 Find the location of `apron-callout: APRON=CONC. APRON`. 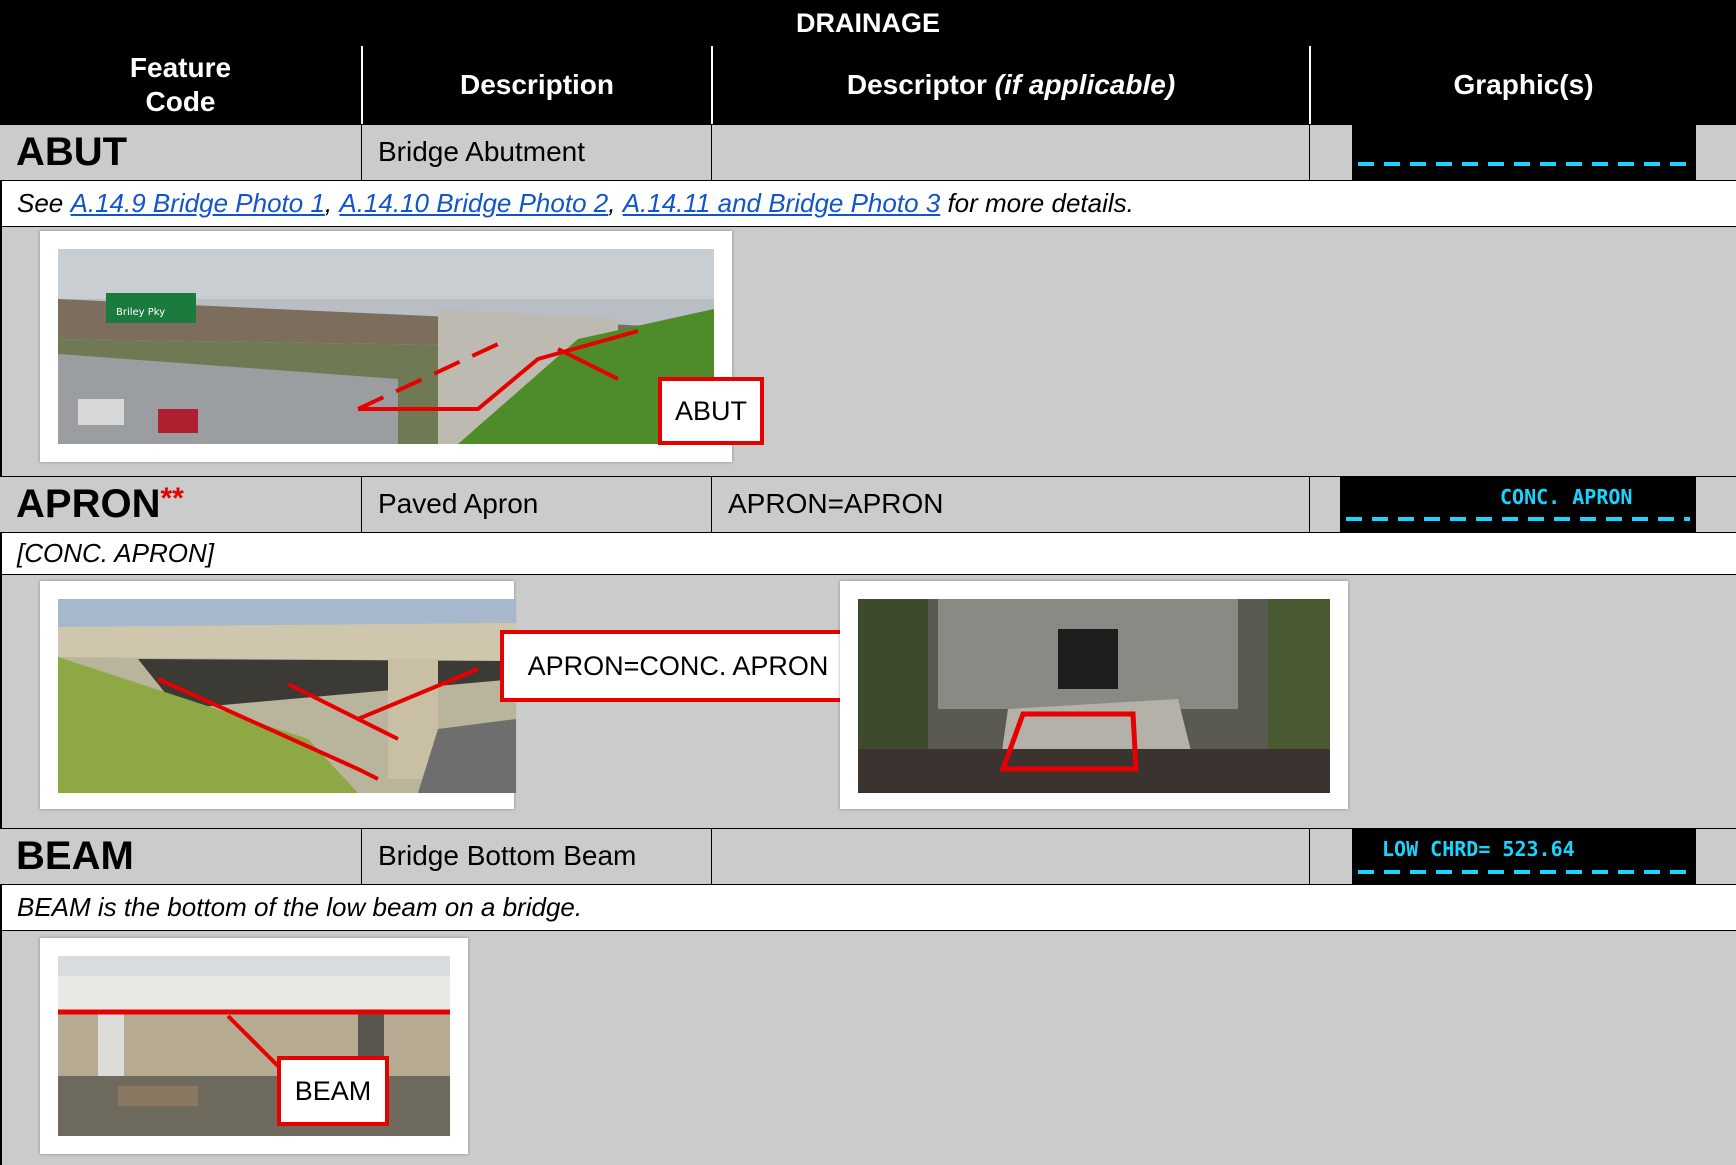

apron-callout: APRON=CONC. APRON is located at coordinates (678, 666).